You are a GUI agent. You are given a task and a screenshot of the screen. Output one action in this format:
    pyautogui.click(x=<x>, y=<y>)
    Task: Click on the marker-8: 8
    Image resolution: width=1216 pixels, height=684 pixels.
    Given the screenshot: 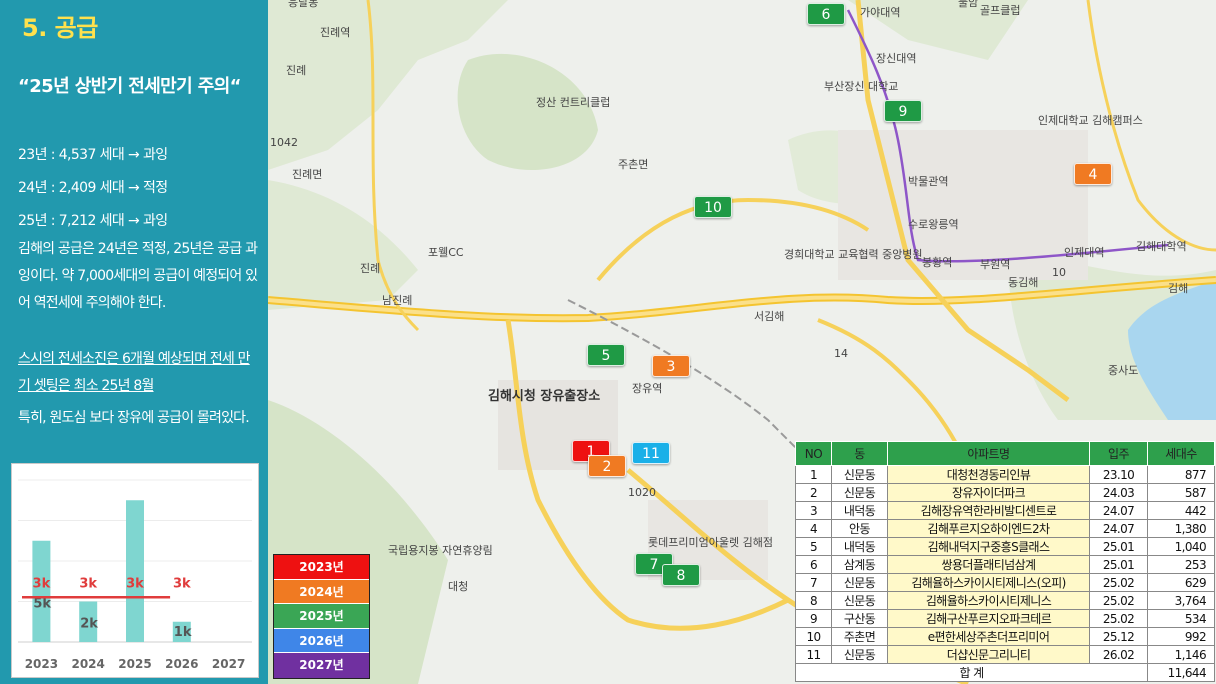 What is the action you would take?
    pyautogui.click(x=681, y=575)
    